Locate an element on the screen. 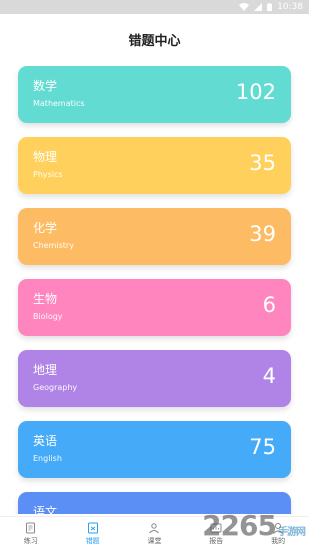 This screenshot has width=320, height=550. subject-card-english: 英语 English 75 is located at coordinates (154, 449).